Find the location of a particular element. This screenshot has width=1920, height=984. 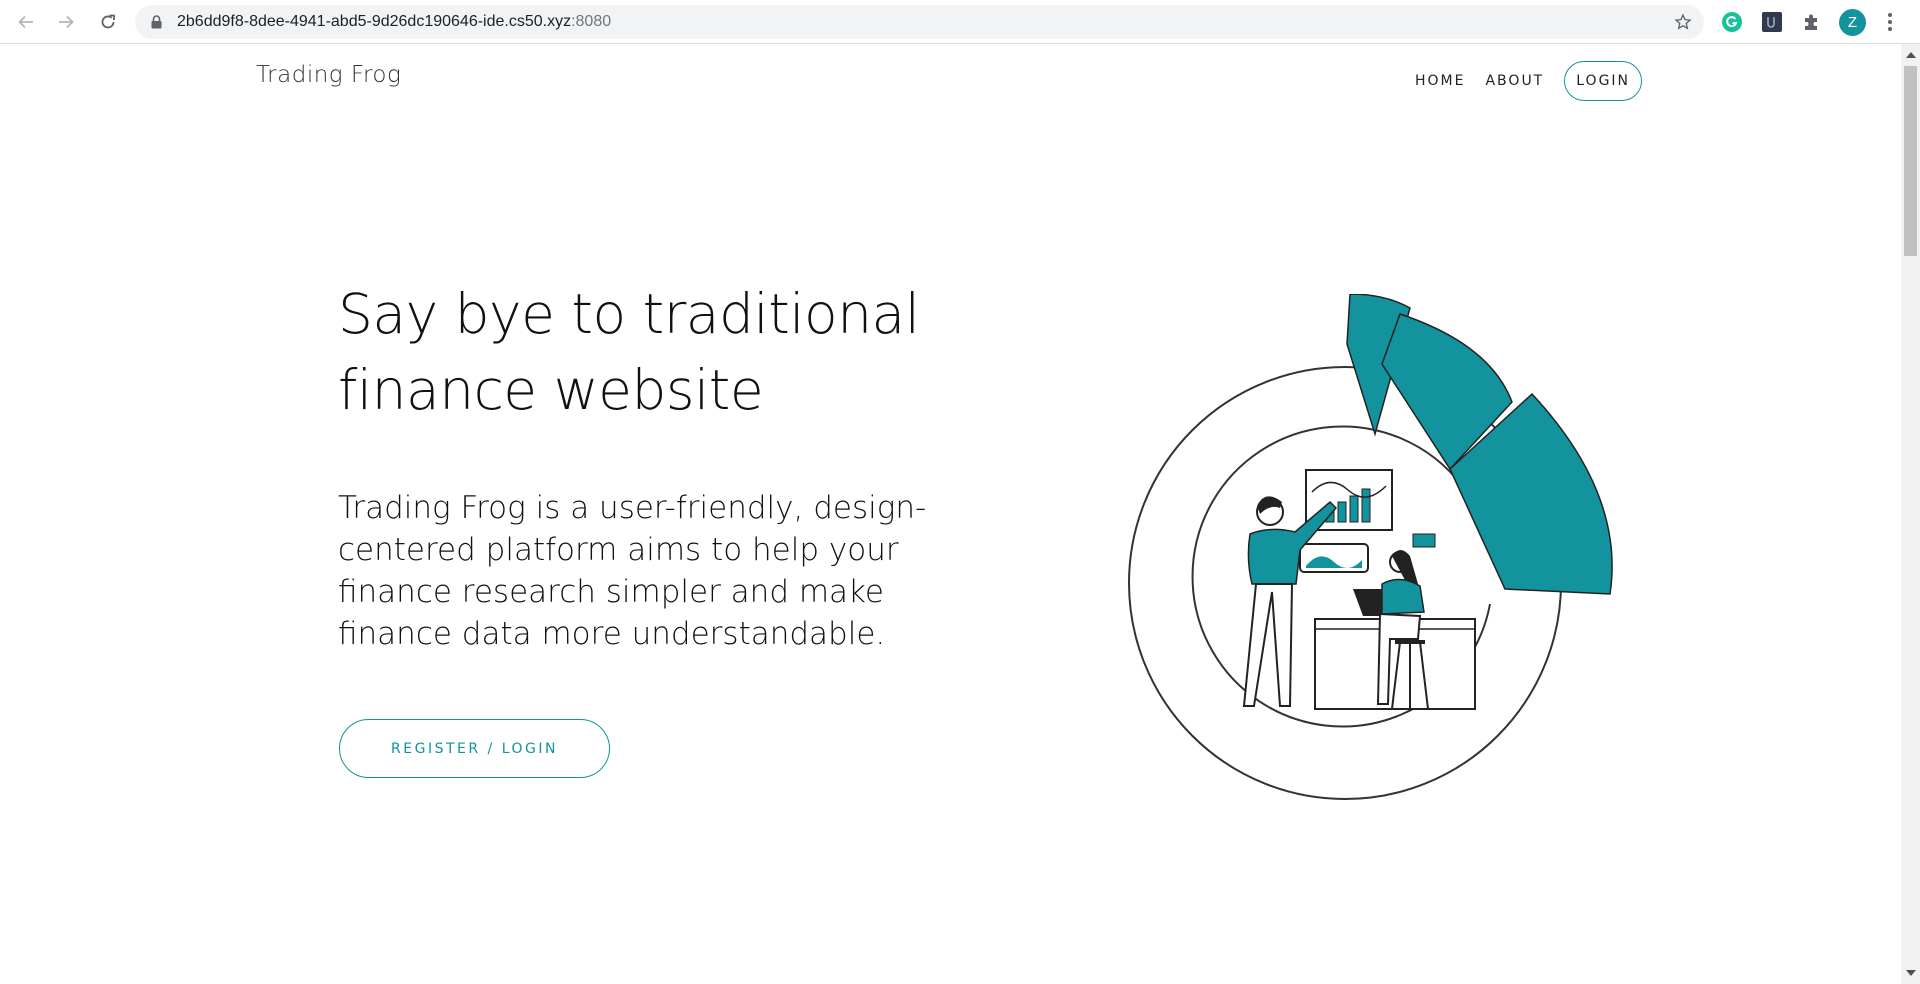

grammarly-icon is located at coordinates (1732, 22).